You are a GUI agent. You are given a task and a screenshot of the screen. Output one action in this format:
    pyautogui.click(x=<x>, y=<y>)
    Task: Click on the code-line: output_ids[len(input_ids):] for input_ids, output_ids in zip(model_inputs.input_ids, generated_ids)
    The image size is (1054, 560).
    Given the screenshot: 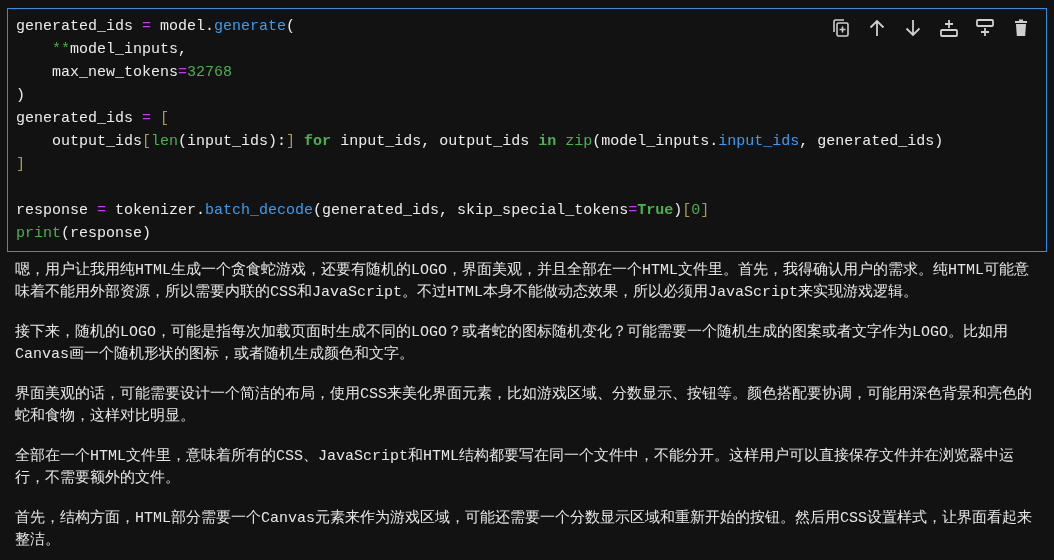 What is the action you would take?
    pyautogui.click(x=497, y=142)
    